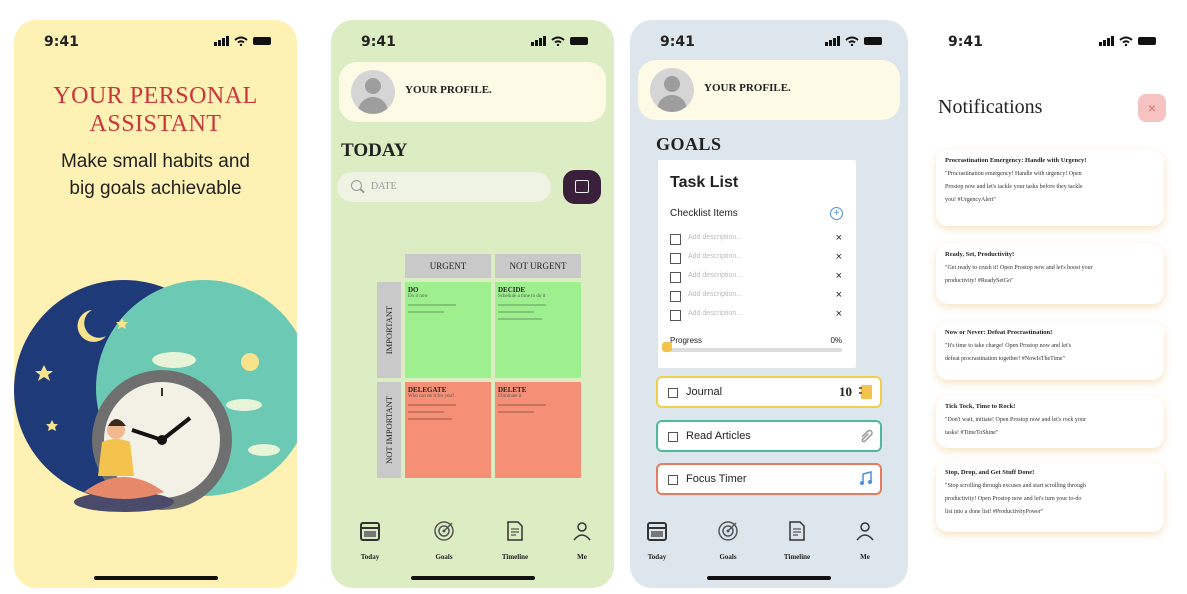  Describe the element at coordinates (836, 213) in the screenshot. I see `add-item-button: +` at that location.